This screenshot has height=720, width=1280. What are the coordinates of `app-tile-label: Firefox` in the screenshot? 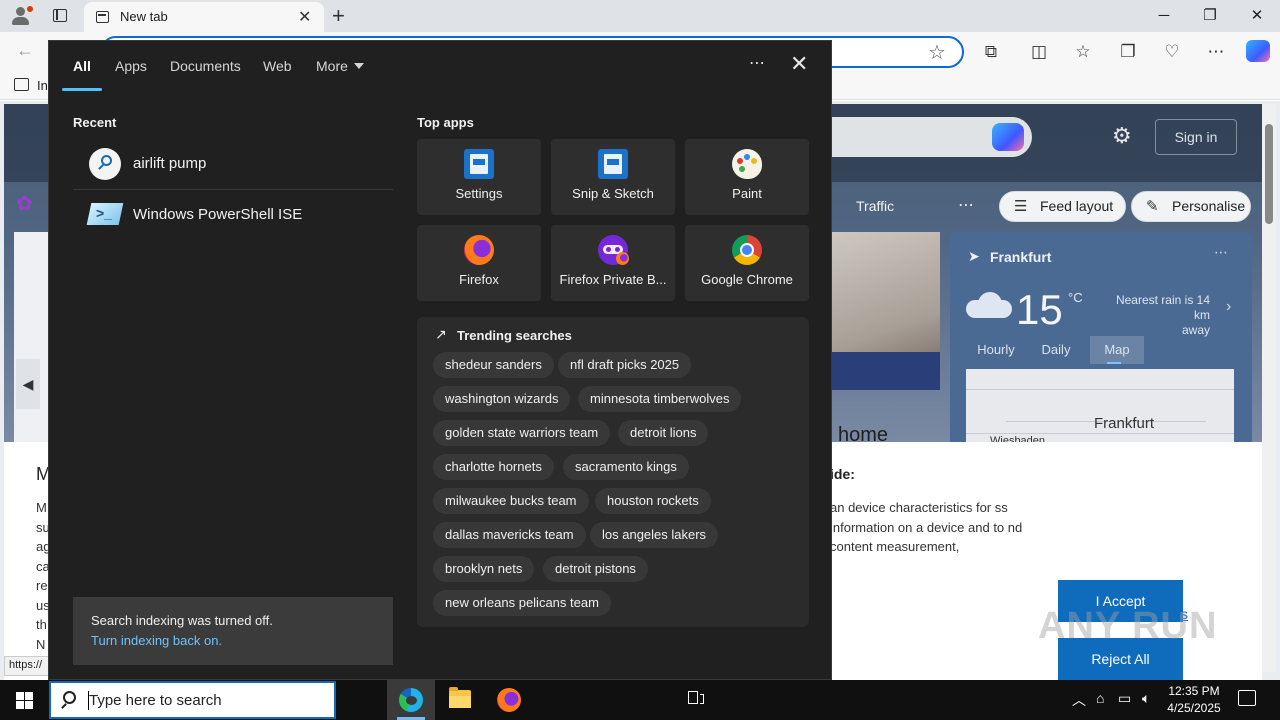 It's located at (479, 279).